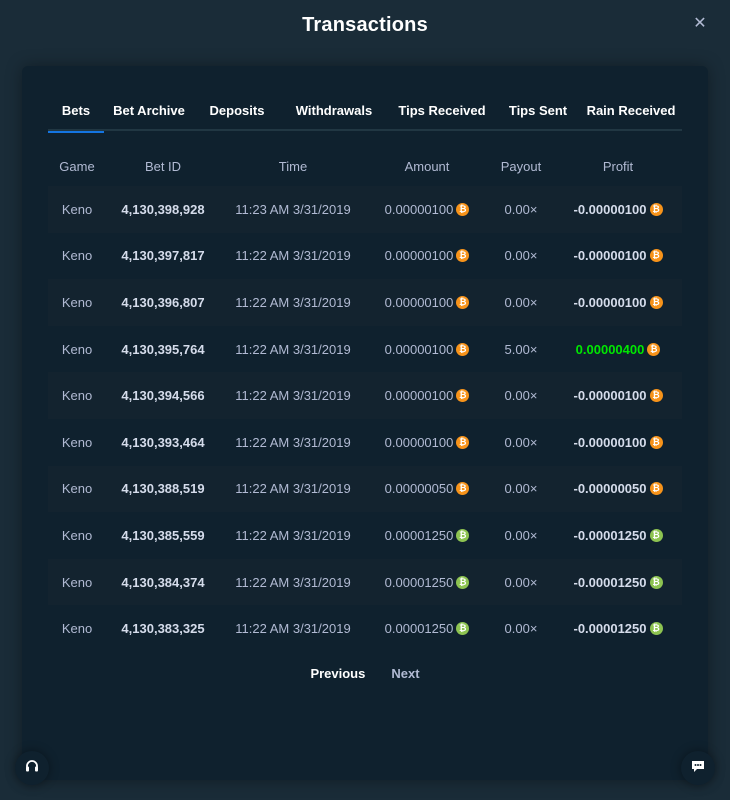 The image size is (730, 800). What do you see at coordinates (538, 114) in the screenshot?
I see `tab-tips-sent: Tips Sent` at bounding box center [538, 114].